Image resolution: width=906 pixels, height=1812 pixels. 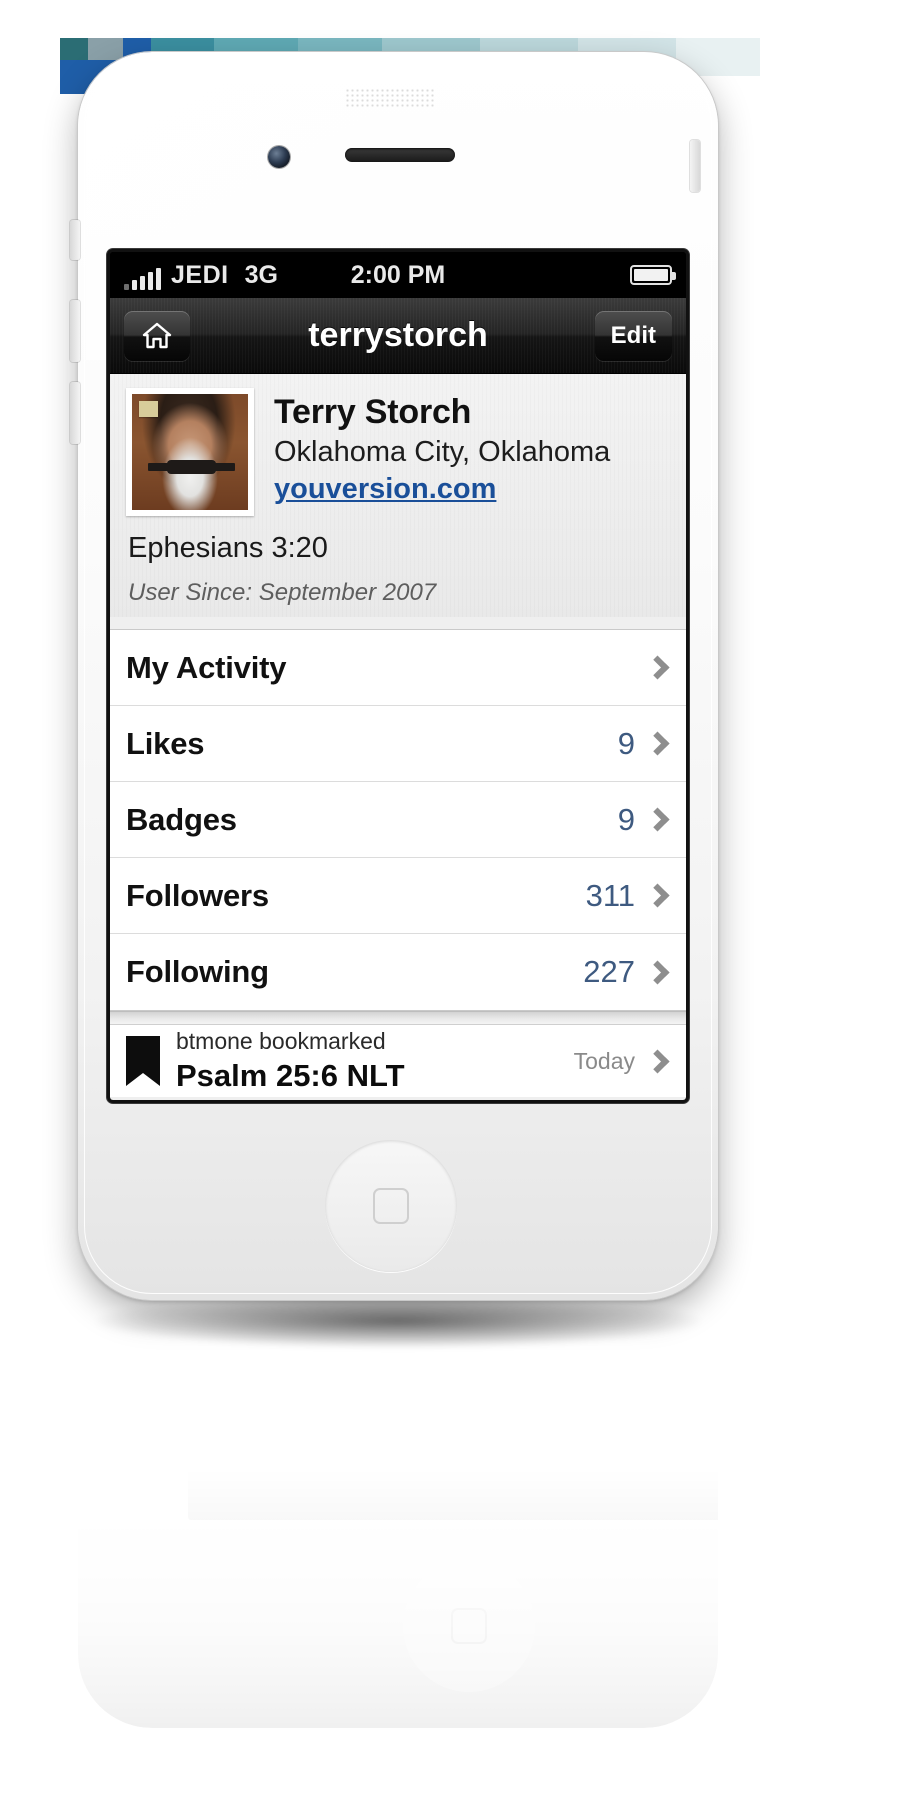 I want to click on profile-location: Oklahoma City, Oklahoma, so click(x=442, y=452).